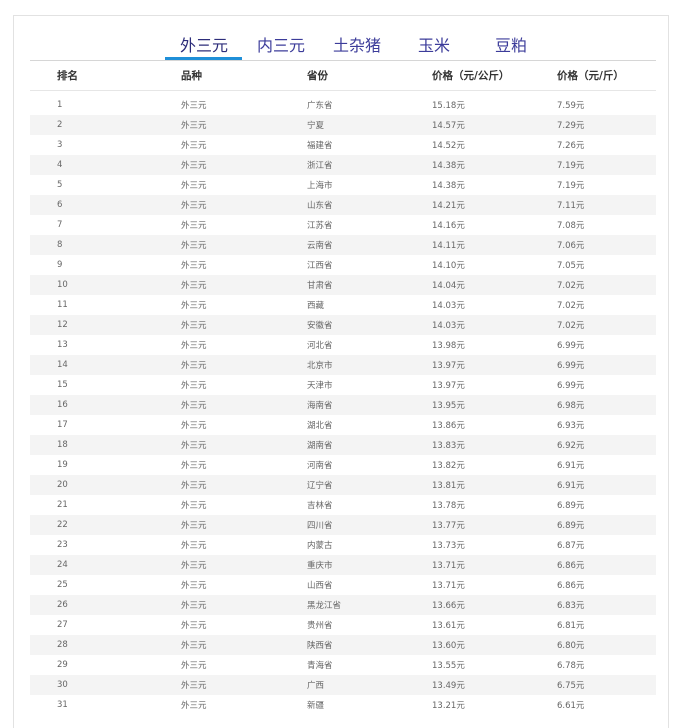 The width and height of the screenshot is (681, 728). I want to click on table-row: 30 外三元 广西 13.49元 6.75元, so click(343, 685).